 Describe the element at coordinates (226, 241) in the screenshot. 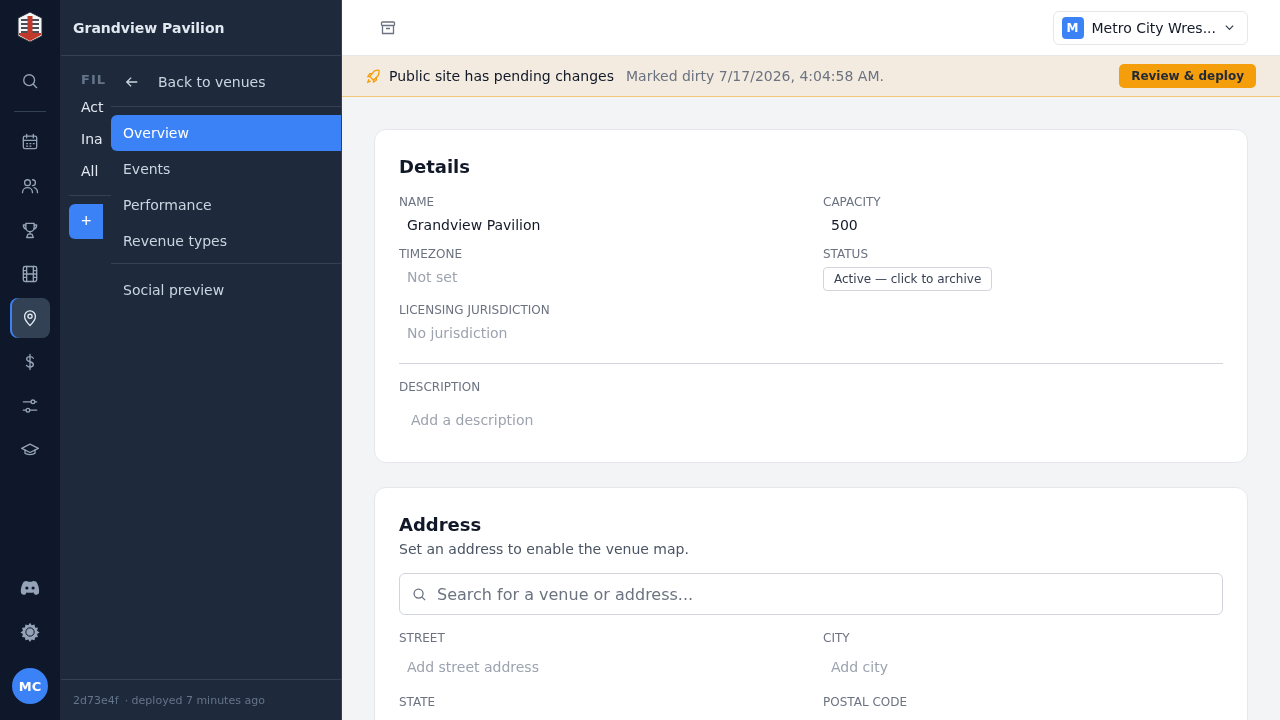

I see `menu-item: Revenue types` at that location.